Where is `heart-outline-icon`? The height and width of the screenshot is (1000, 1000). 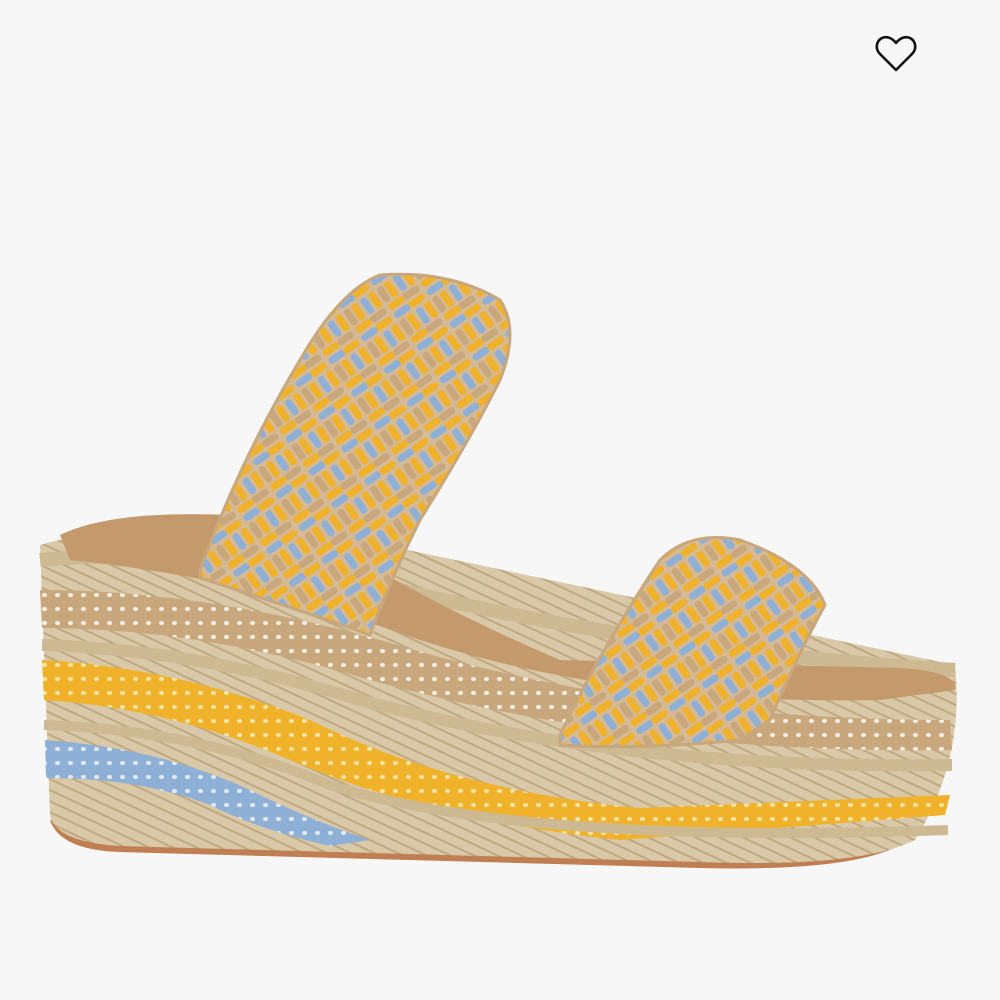 heart-outline-icon is located at coordinates (896, 53).